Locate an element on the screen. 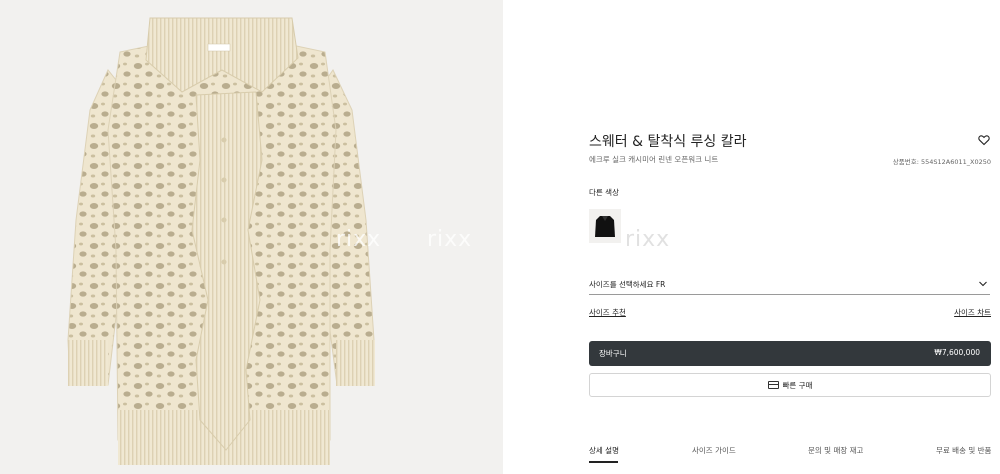  product-title: 스웨터 & 탈착식 루싱 칼라 is located at coordinates (668, 142).